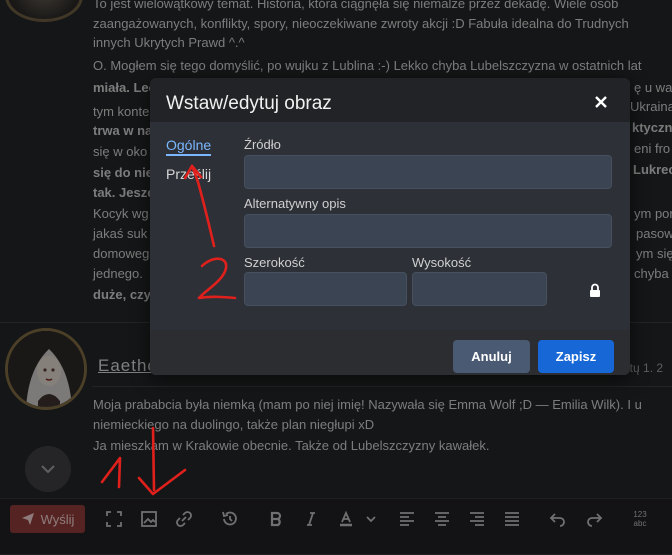 This screenshot has height=555, width=672. What do you see at coordinates (188, 174) in the screenshot?
I see `tab-upload: Prześlij` at bounding box center [188, 174].